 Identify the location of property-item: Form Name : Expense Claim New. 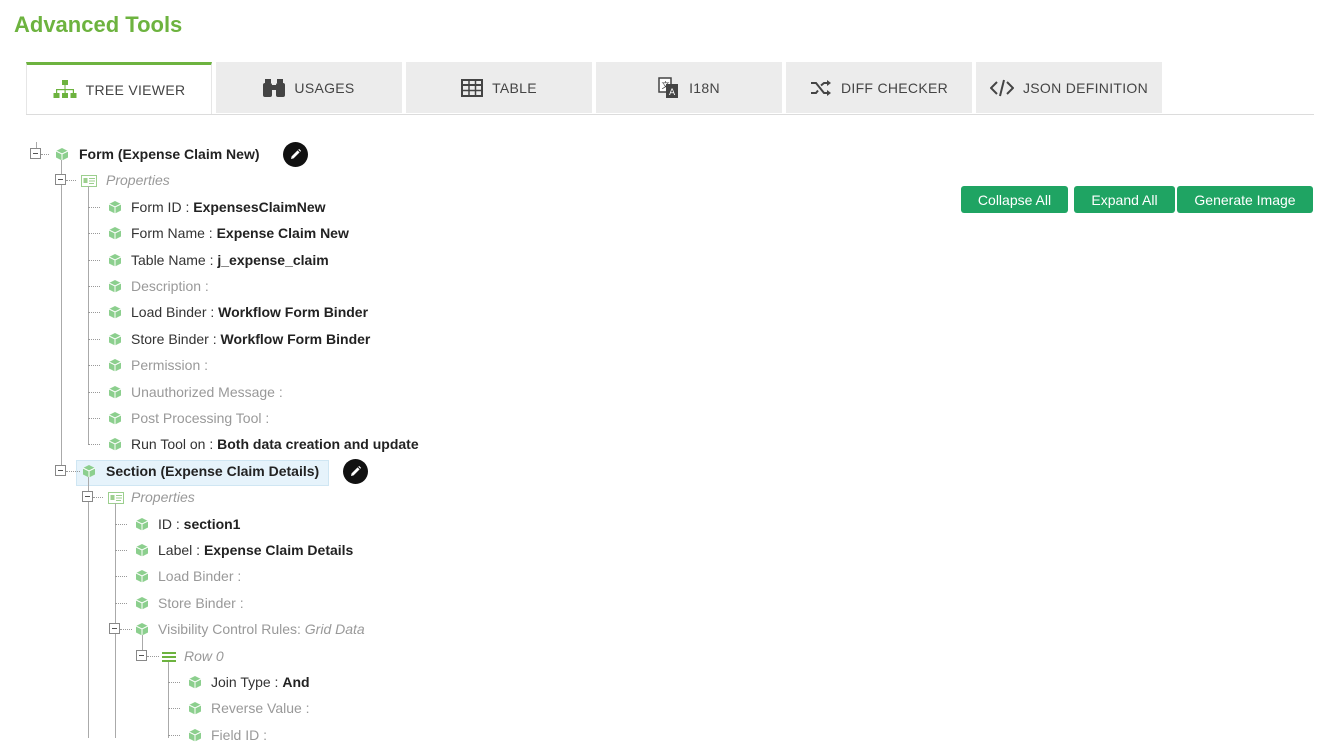
(240, 233).